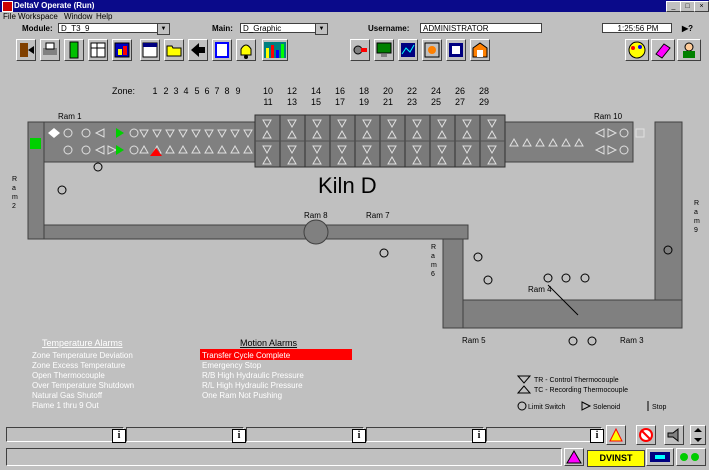 The height and width of the screenshot is (470, 709). I want to click on zone-number: 22, so click(412, 91).